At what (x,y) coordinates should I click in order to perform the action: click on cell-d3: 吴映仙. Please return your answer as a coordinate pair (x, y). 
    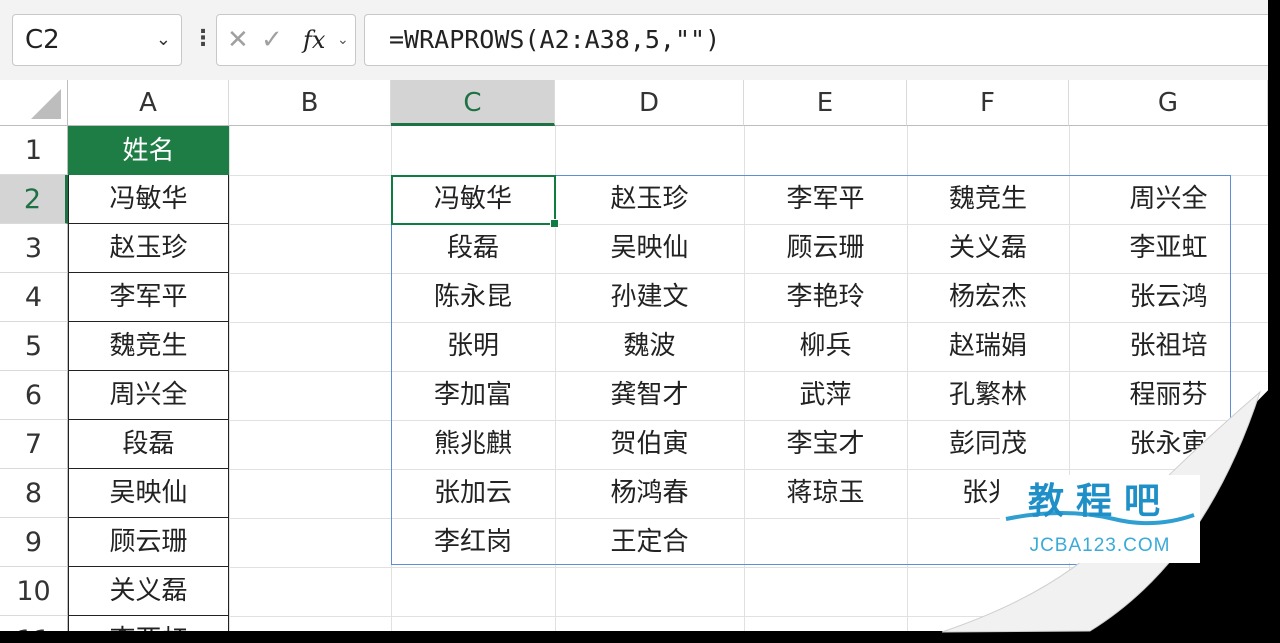
    Looking at the image, I should click on (649, 248).